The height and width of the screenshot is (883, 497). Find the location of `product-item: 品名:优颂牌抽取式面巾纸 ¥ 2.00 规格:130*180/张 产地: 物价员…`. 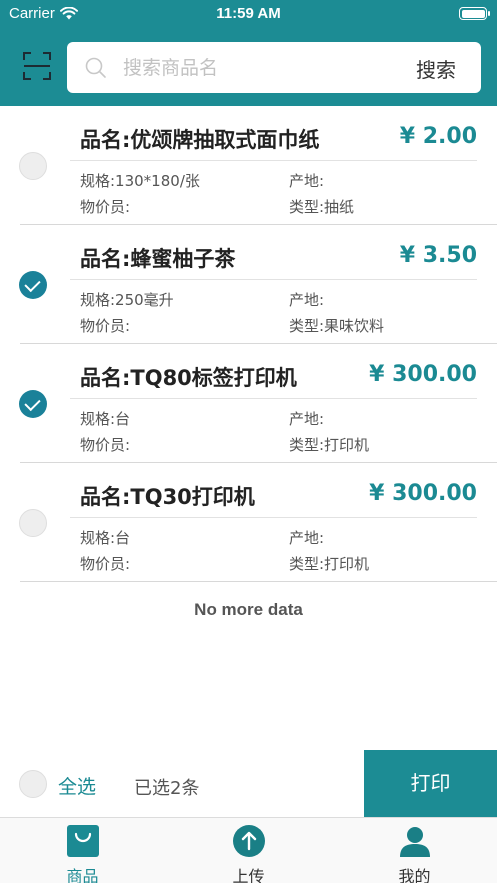

product-item: 品名:优颂牌抽取式面巾纸 ¥ 2.00 规格:130*180/张 产地: 物价员… is located at coordinates (248, 165).